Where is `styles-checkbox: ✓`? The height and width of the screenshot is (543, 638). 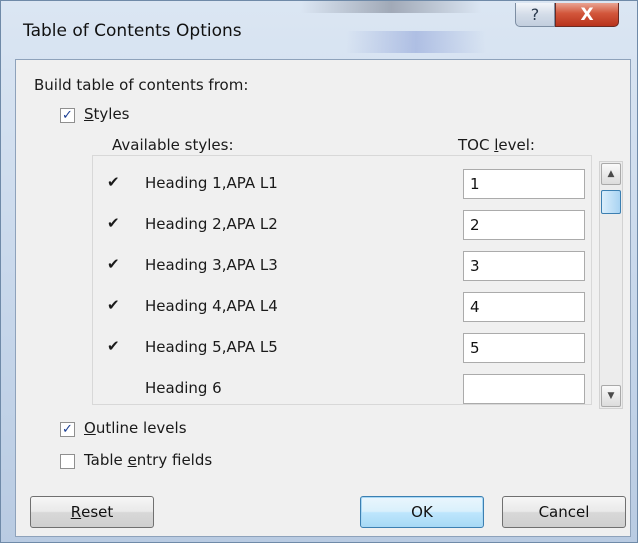
styles-checkbox: ✓ is located at coordinates (67, 115).